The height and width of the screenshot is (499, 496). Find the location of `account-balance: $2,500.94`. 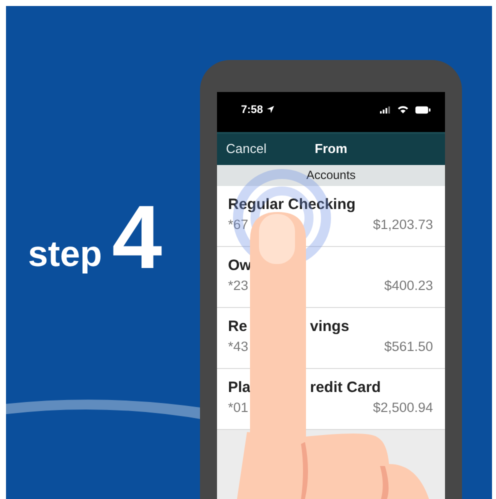

account-balance: $2,500.94 is located at coordinates (402, 407).